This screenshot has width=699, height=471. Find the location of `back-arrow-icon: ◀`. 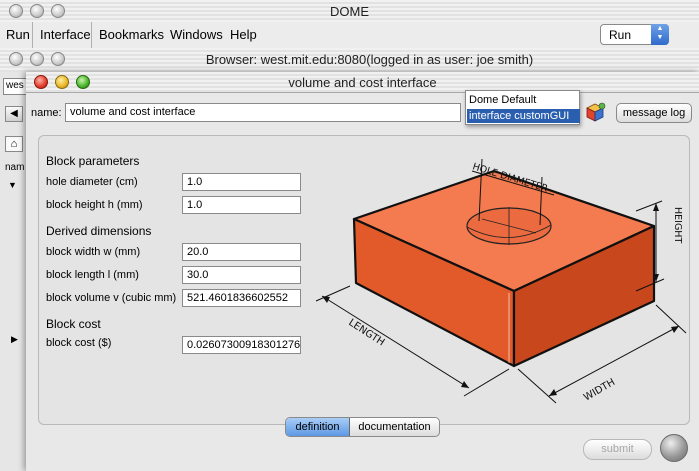

back-arrow-icon: ◀ is located at coordinates (14, 114).